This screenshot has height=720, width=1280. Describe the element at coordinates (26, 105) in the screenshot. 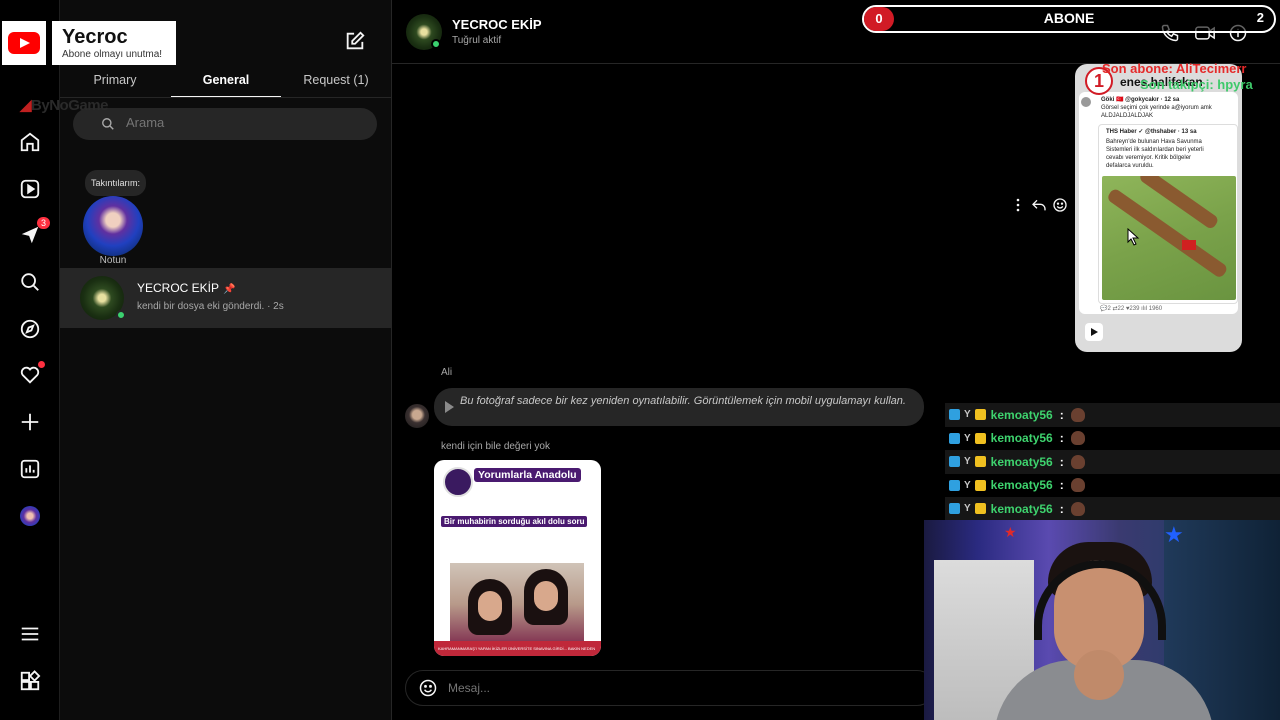

I see `watermark-mark: ◢` at that location.